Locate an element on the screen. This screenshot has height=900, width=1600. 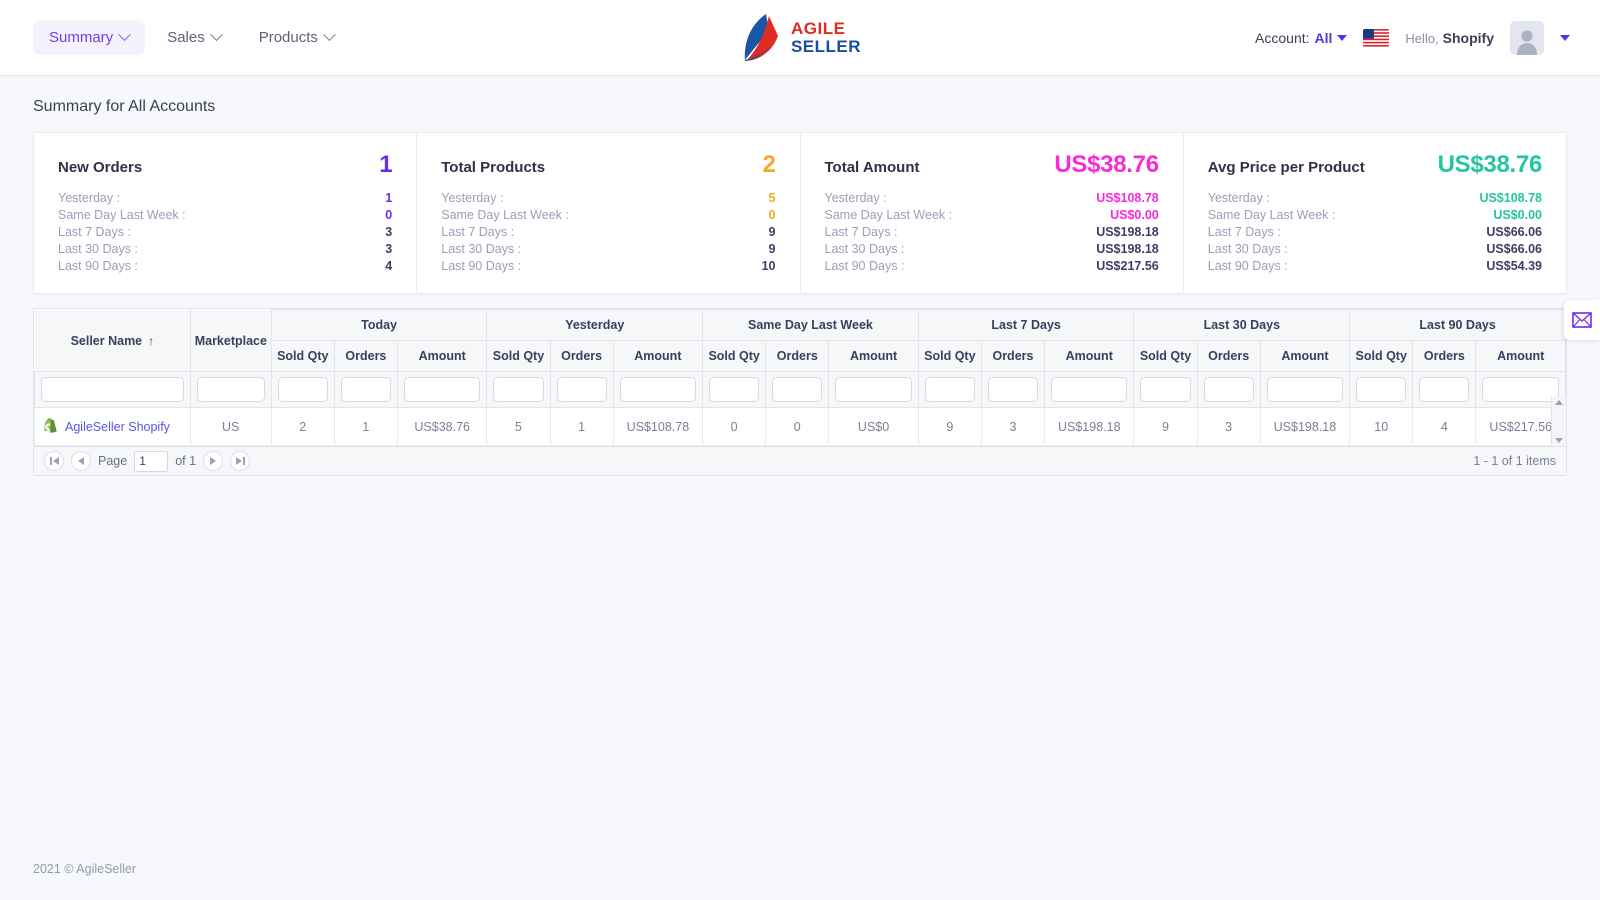
cell-last7-sold-qty: 9 is located at coordinates (949, 426).